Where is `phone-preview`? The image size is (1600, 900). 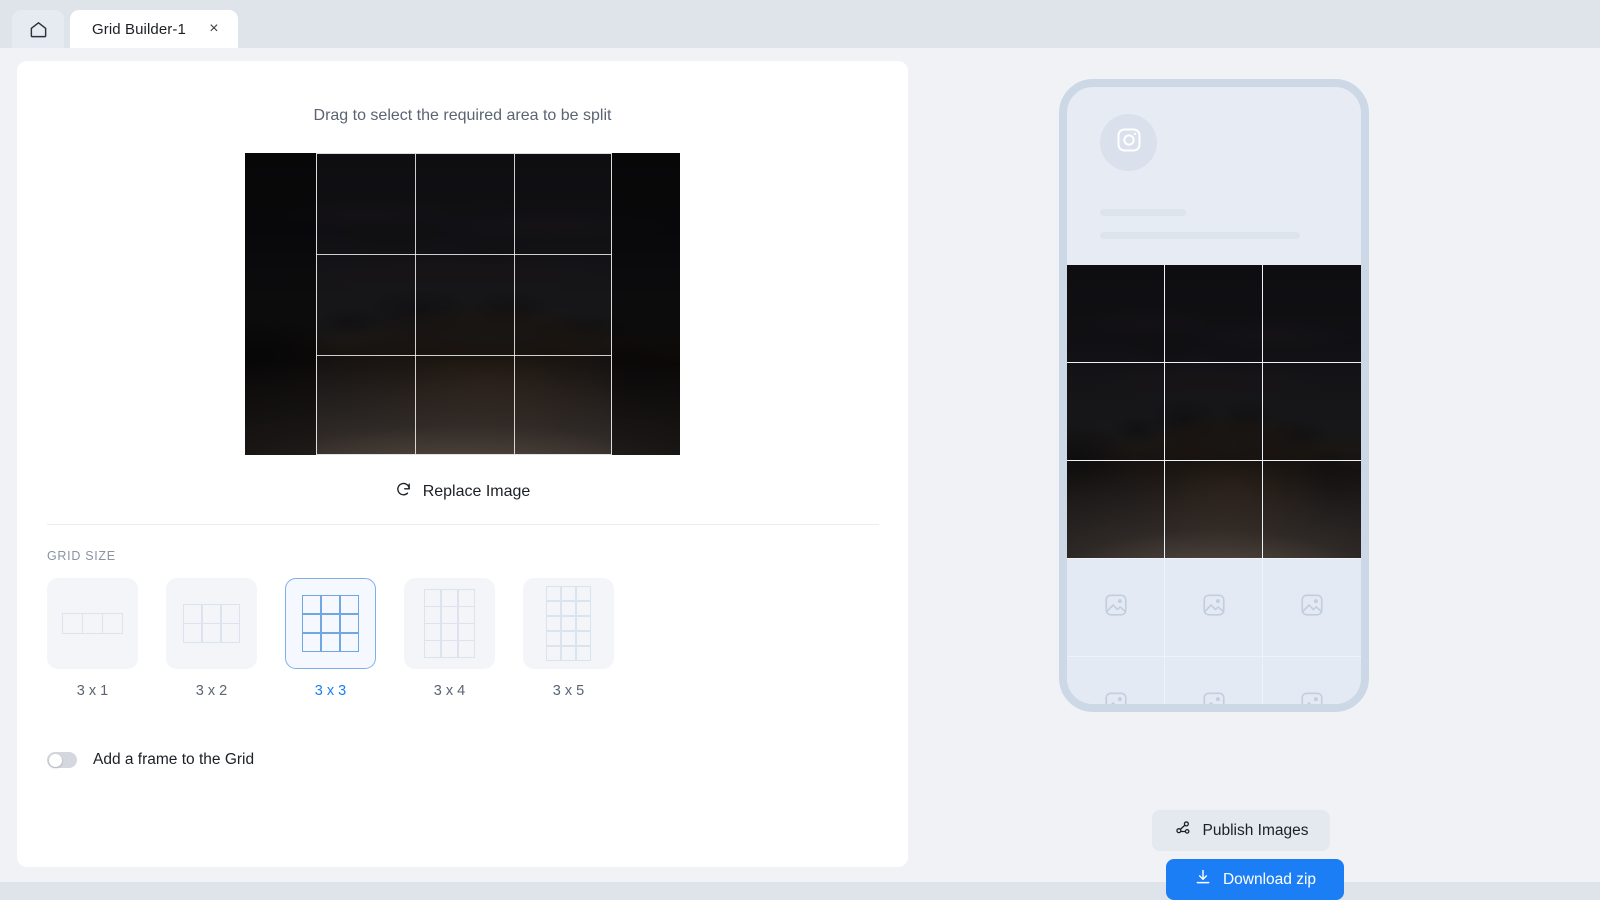 phone-preview is located at coordinates (1214, 395).